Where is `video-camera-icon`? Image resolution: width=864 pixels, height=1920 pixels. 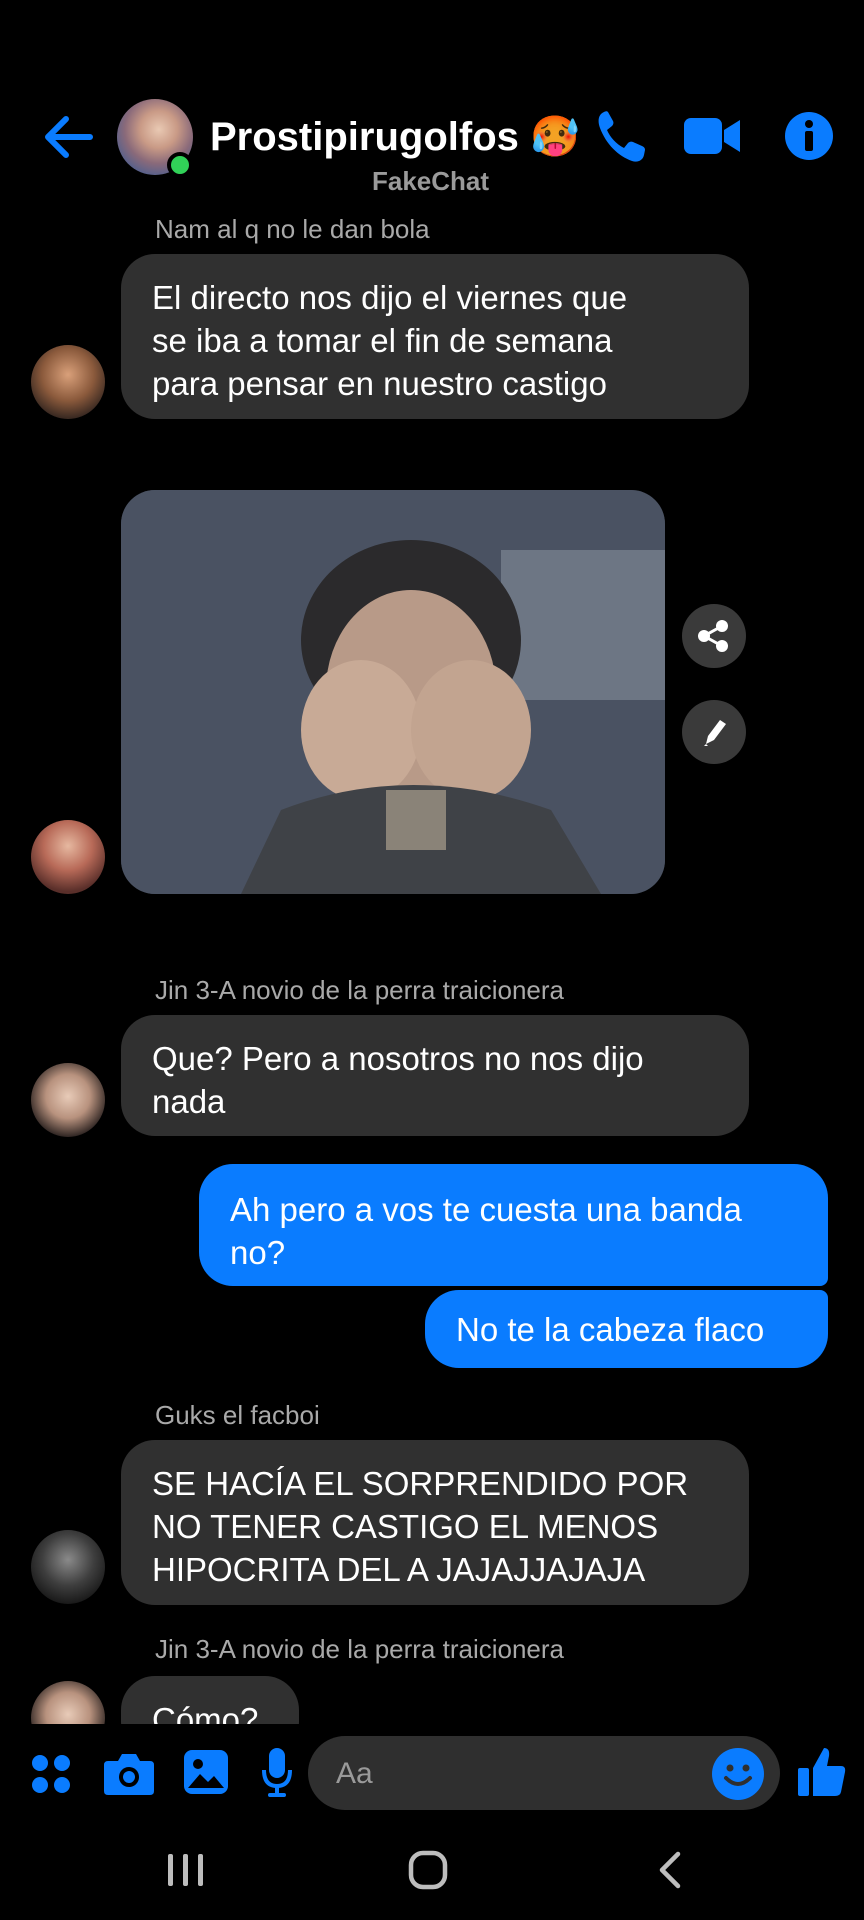
video-camera-icon is located at coordinates (712, 136).